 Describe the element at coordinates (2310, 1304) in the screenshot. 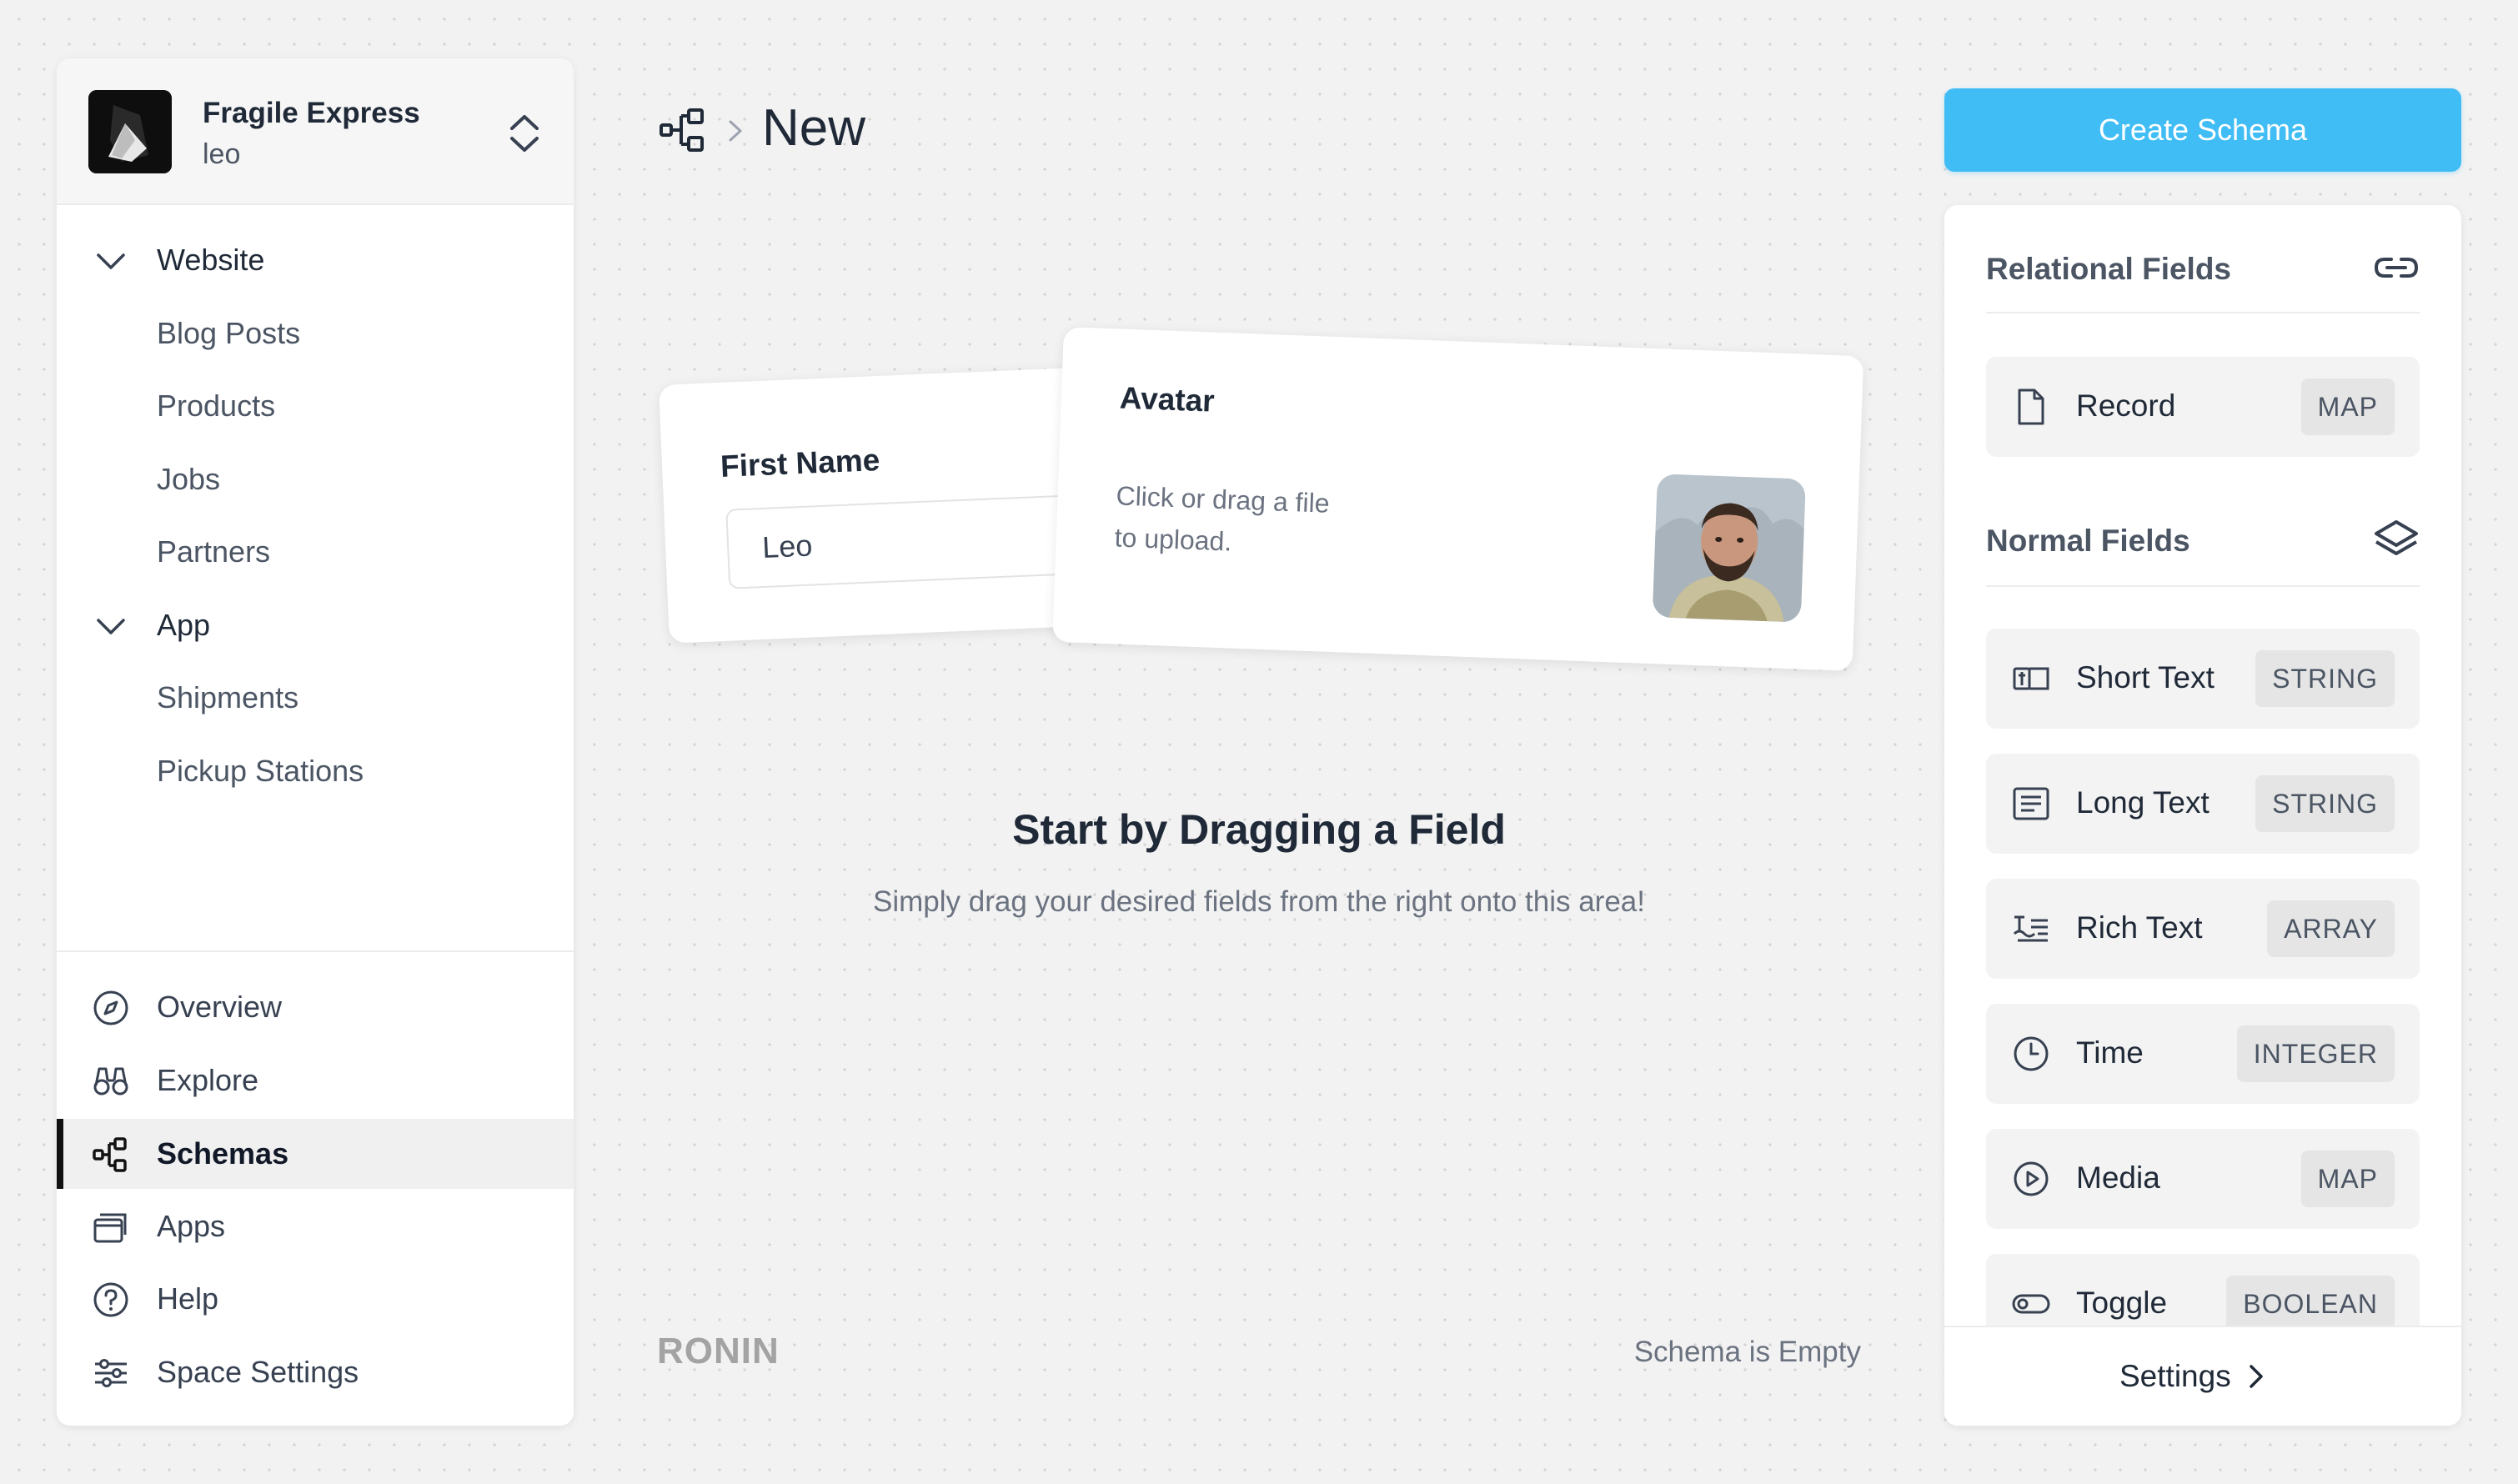

I see `field-type-badge: BOOLEAN` at that location.